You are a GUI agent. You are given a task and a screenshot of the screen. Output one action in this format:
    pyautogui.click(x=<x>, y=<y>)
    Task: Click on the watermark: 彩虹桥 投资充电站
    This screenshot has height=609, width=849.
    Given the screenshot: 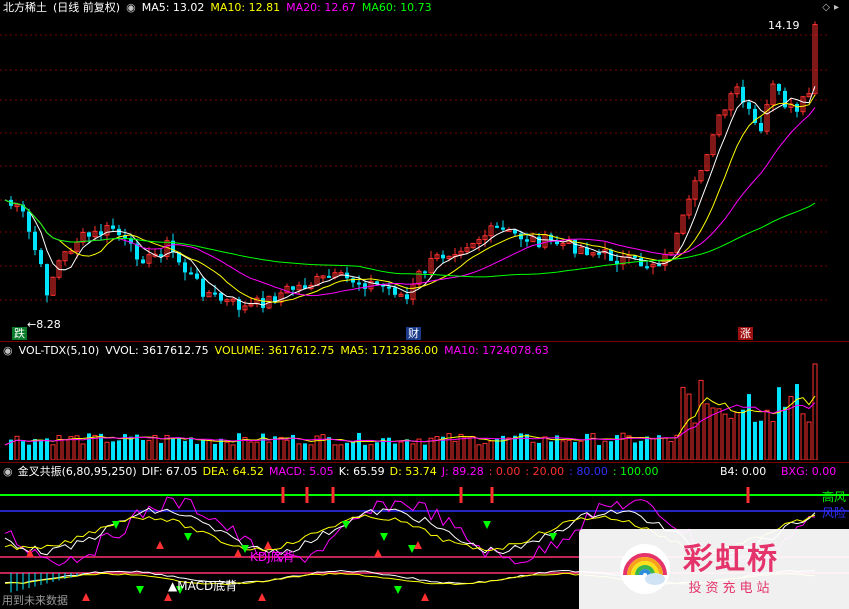 What is the action you would take?
    pyautogui.click(x=714, y=569)
    